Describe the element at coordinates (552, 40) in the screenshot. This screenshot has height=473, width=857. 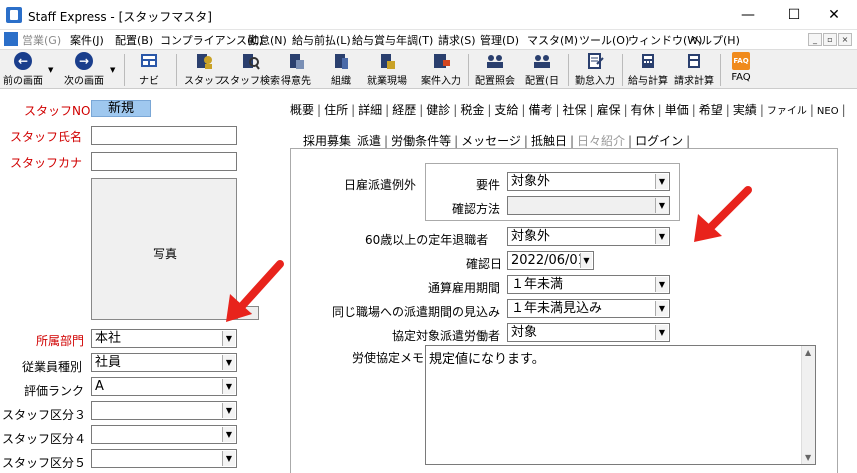
I see `menu-master: マスタ(M)` at that location.